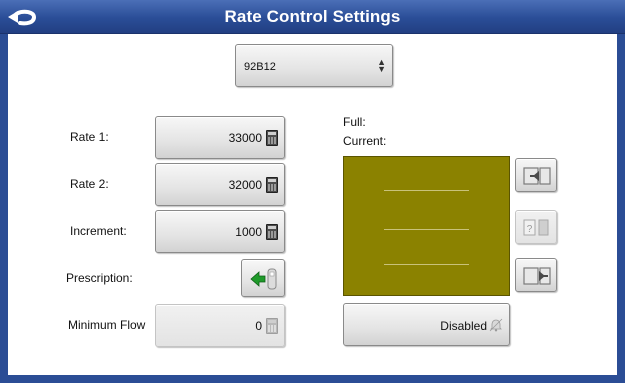 This screenshot has height=383, width=625. What do you see at coordinates (463, 326) in the screenshot?
I see `alarm-status: Disabled` at bounding box center [463, 326].